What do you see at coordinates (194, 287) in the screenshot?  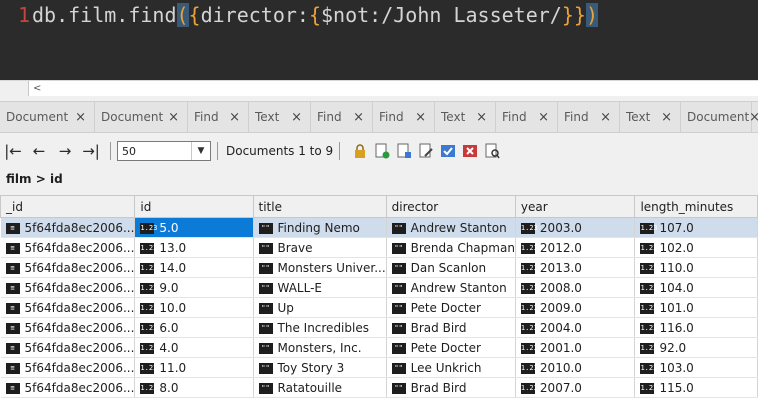 I see `cell-id: 1.23 9.0` at bounding box center [194, 287].